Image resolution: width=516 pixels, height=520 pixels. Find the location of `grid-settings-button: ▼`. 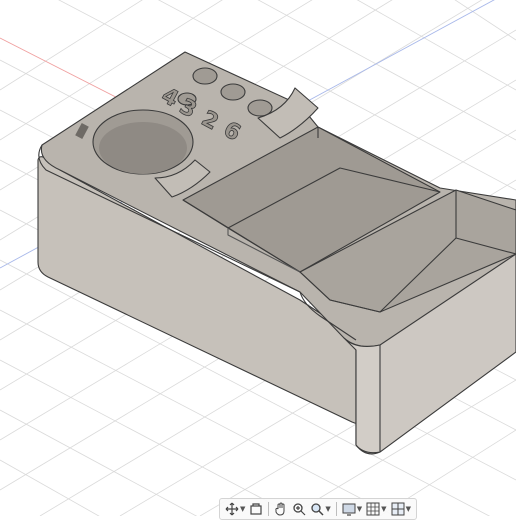

grid-settings-button: ▼ is located at coordinates (376, 509).